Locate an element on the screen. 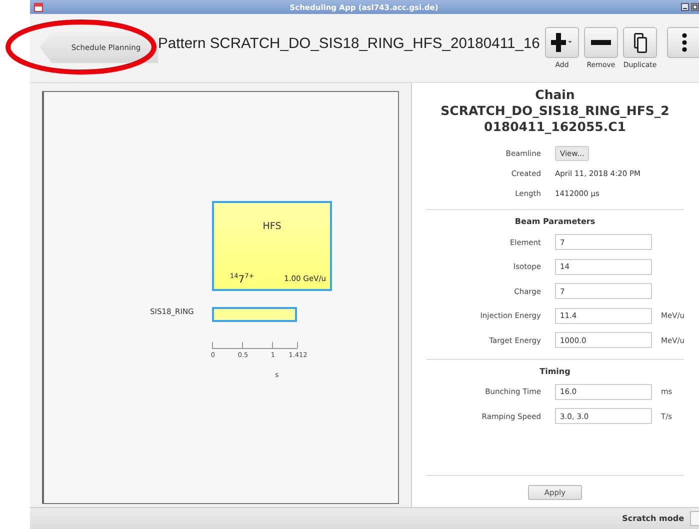  duplicate-button is located at coordinates (640, 42).